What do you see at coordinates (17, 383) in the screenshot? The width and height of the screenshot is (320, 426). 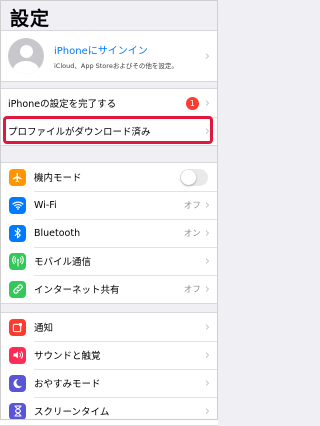 I see `moon-icon` at bounding box center [17, 383].